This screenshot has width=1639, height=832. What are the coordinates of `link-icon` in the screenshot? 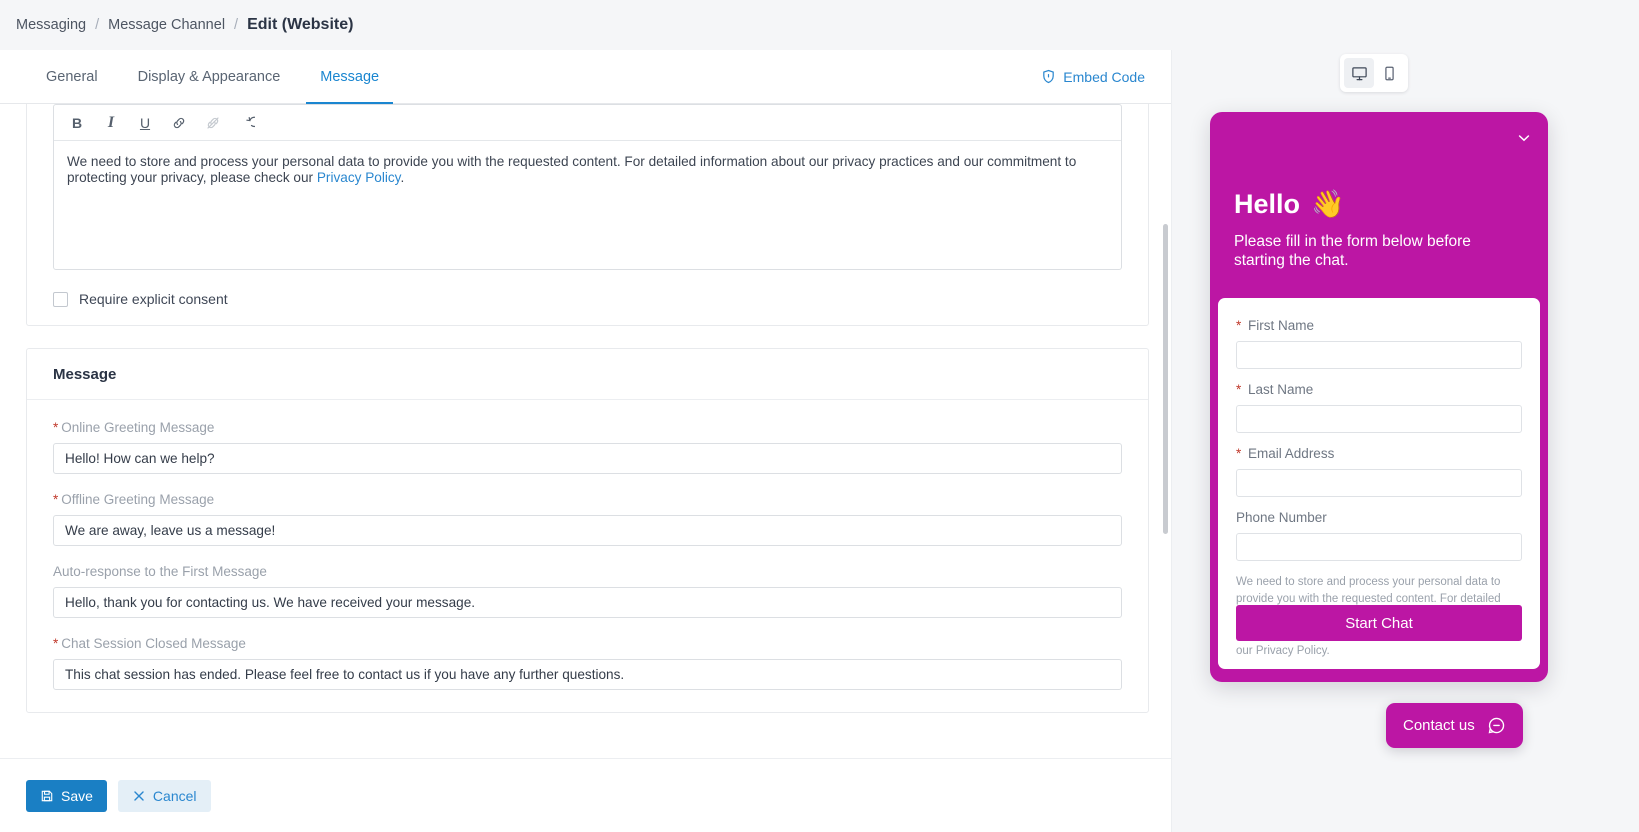 It's located at (179, 123).